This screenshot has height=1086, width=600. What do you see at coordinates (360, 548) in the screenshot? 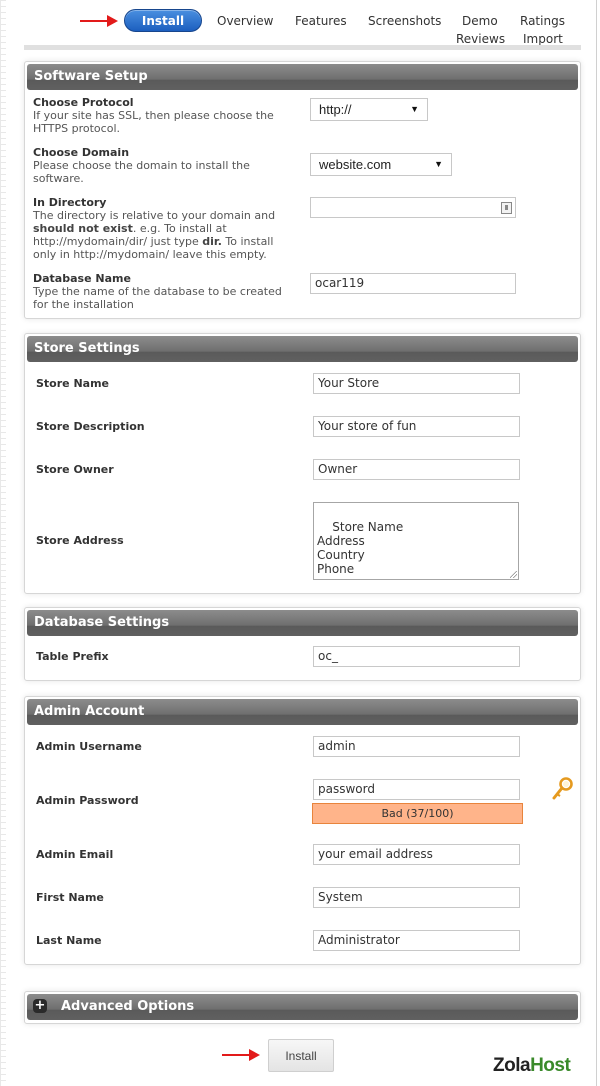
I see `store-address-value: Store Name Address Country Phone` at bounding box center [360, 548].